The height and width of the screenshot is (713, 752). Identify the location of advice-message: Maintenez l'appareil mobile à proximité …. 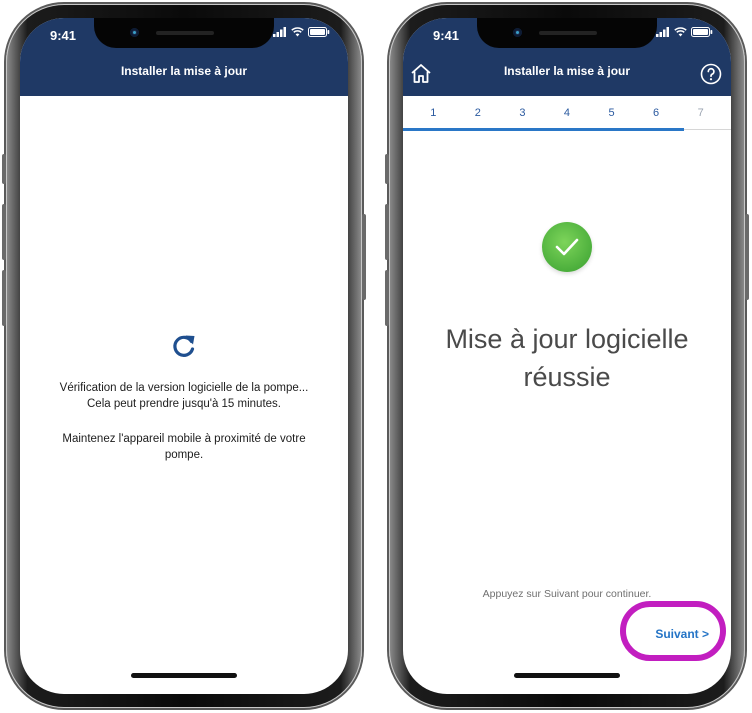
(184, 447).